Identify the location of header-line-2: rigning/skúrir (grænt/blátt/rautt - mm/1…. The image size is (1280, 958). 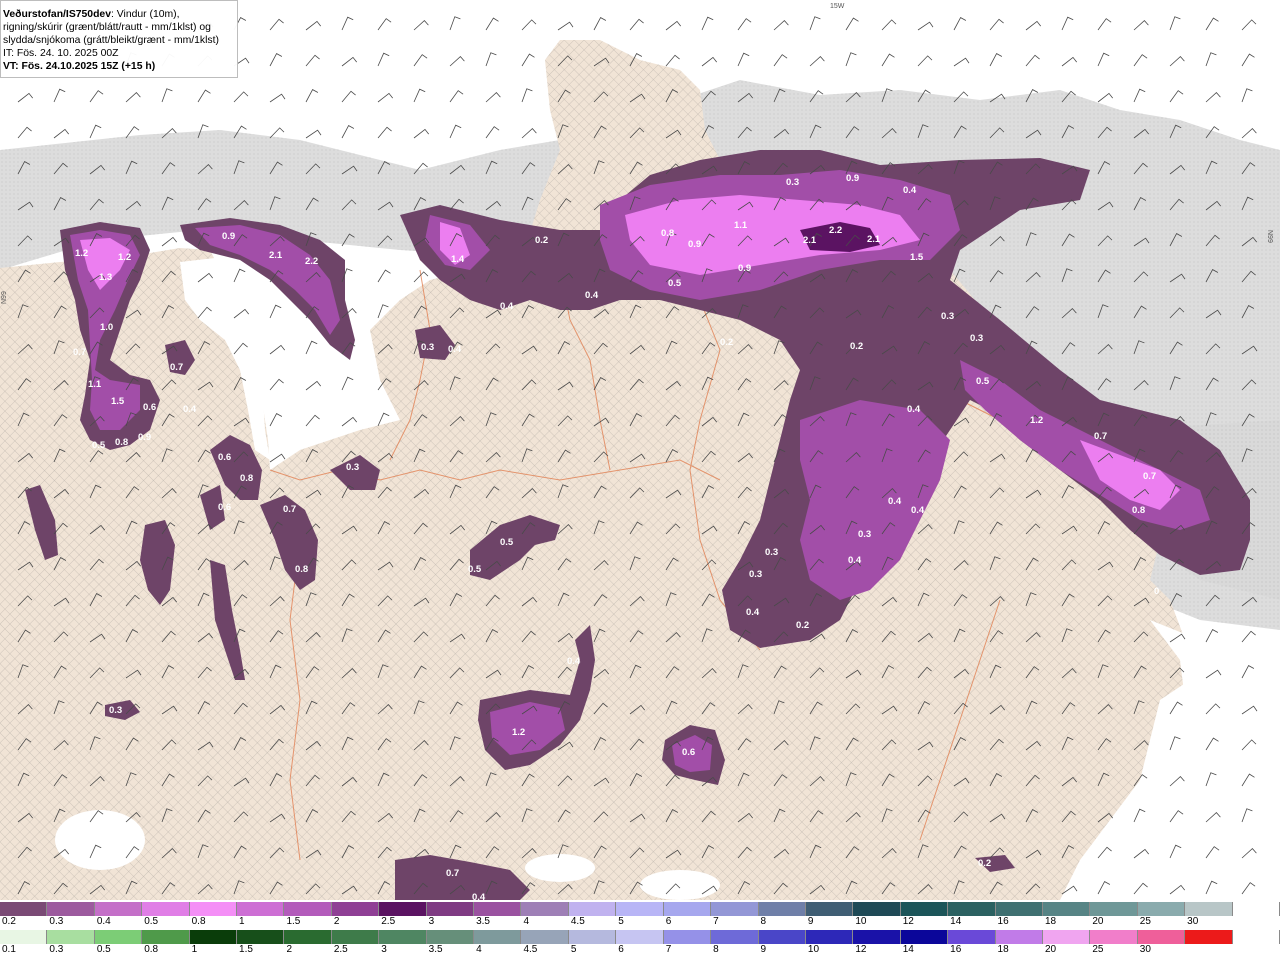
(107, 27).